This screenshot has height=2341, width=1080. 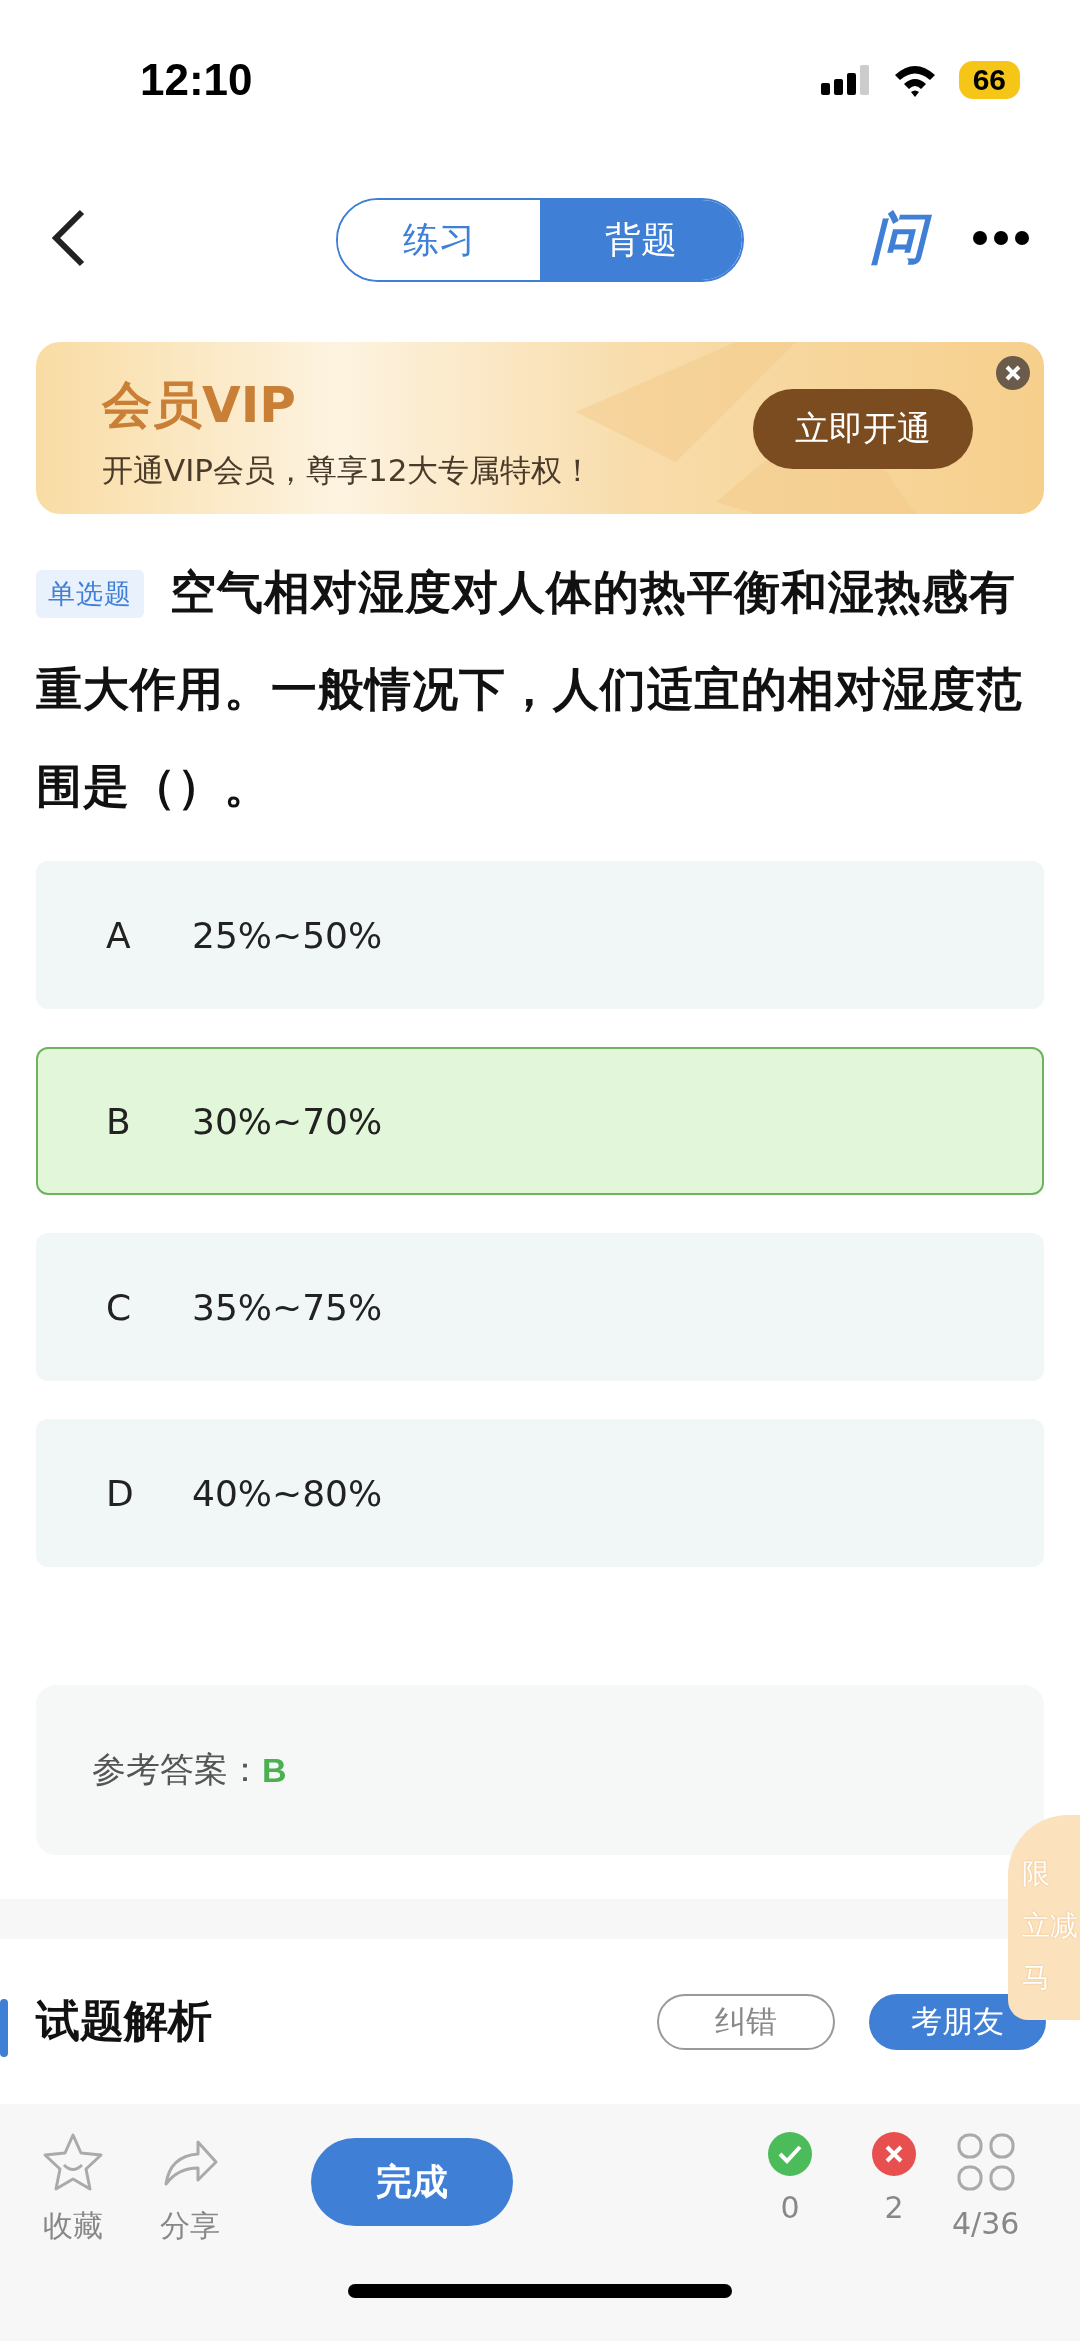 I want to click on option-letter: B, so click(x=119, y=1121).